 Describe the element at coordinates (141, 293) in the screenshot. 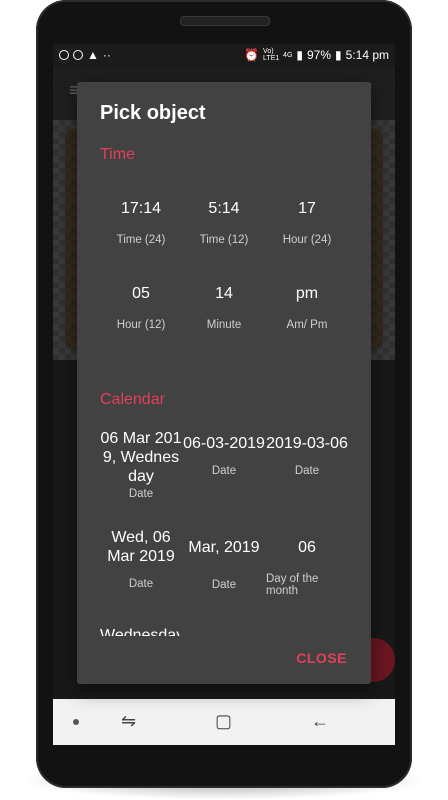

I see `option-value: 05` at that location.